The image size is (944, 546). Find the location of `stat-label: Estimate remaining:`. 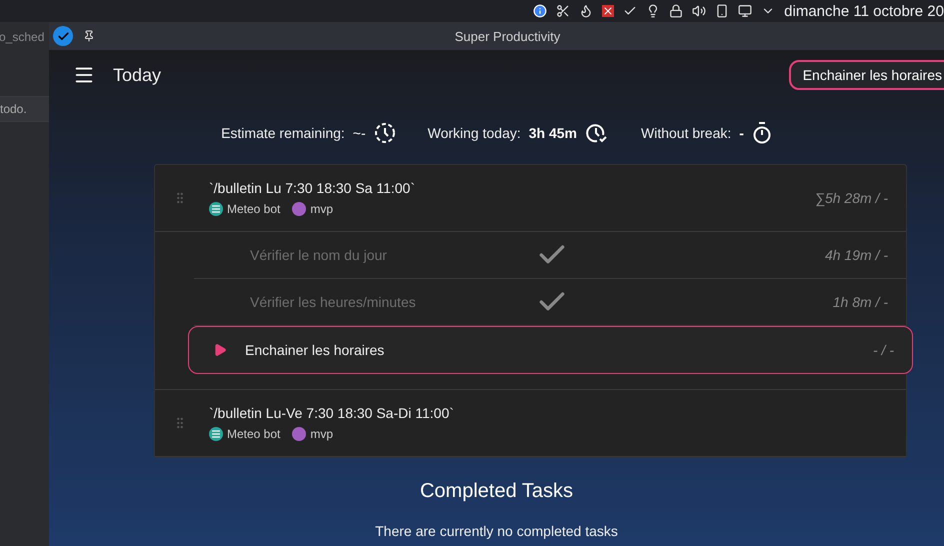

stat-label: Estimate remaining: is located at coordinates (283, 133).